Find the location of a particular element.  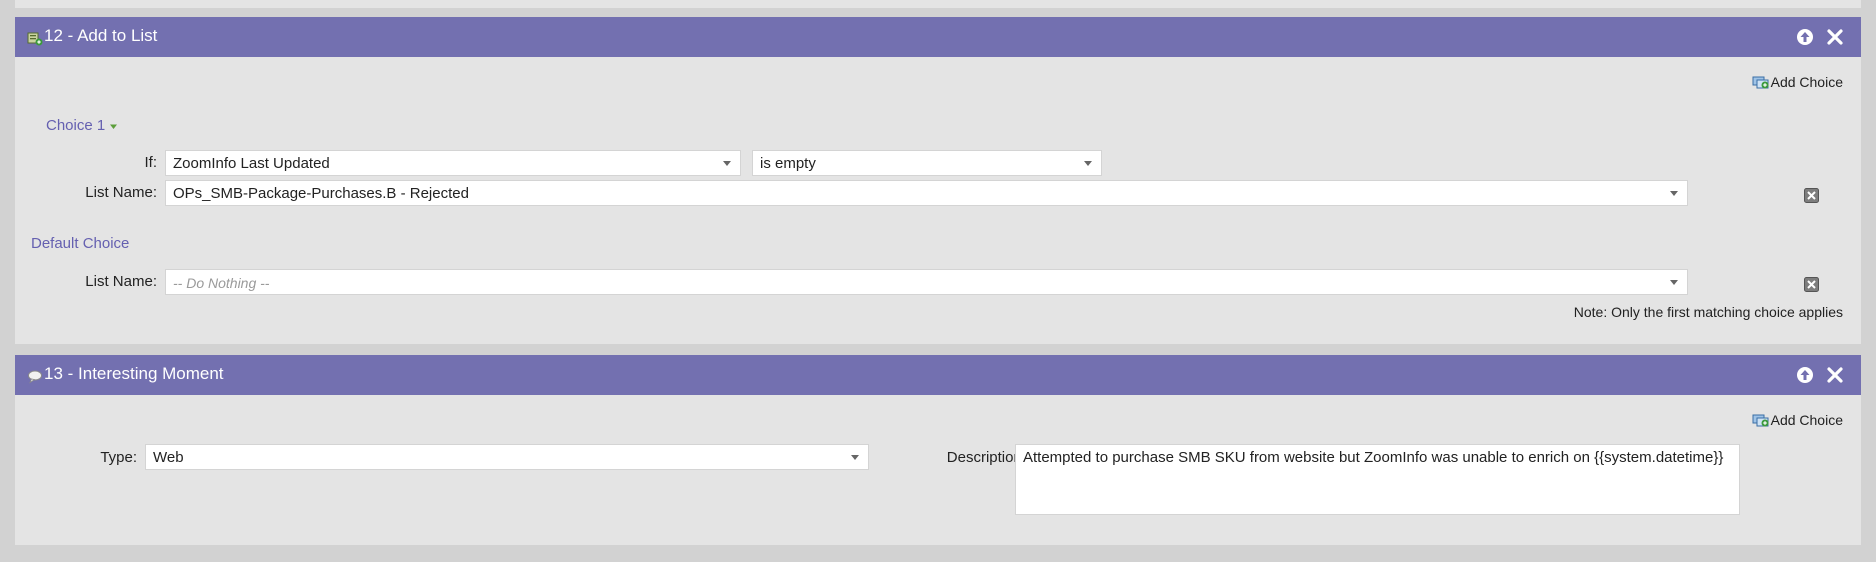

choice-1-toggle: Choice 1 is located at coordinates (82, 125).